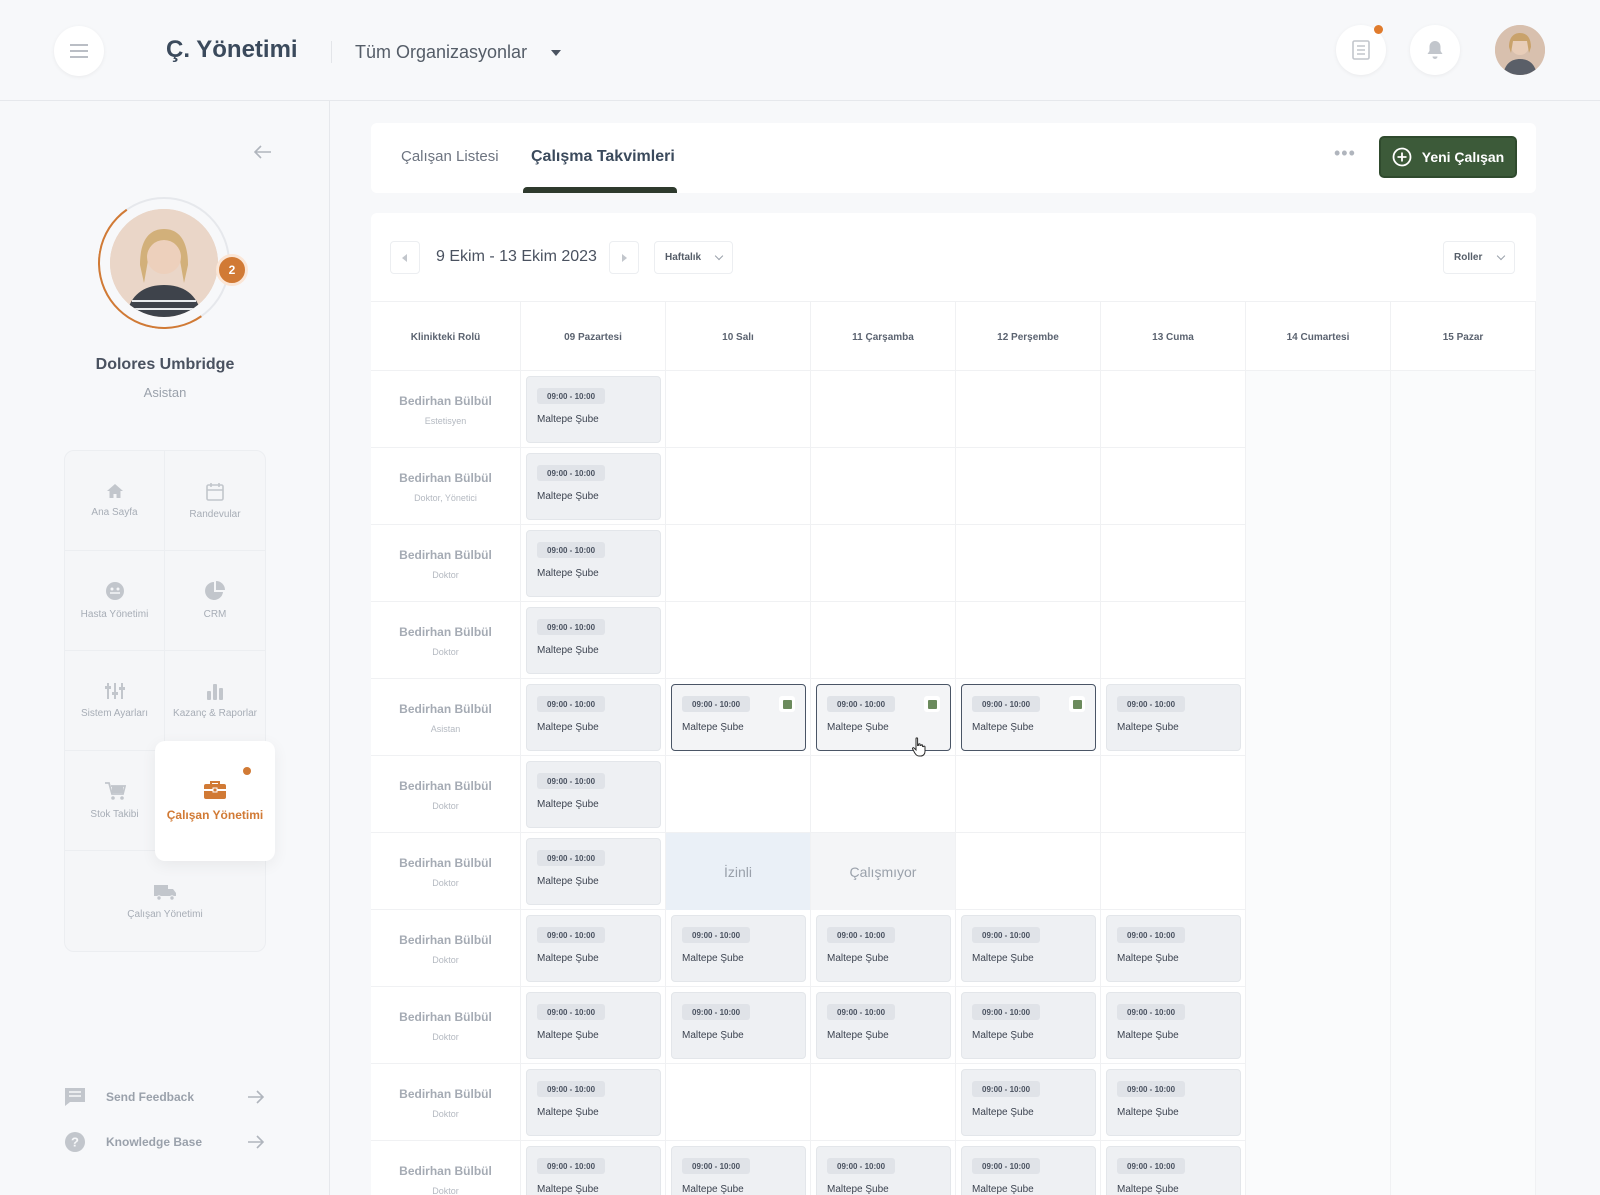 The height and width of the screenshot is (1195, 1600). Describe the element at coordinates (446, 409) in the screenshot. I see `employee-cell: Bedirhan Bülbül Estetisyen` at that location.